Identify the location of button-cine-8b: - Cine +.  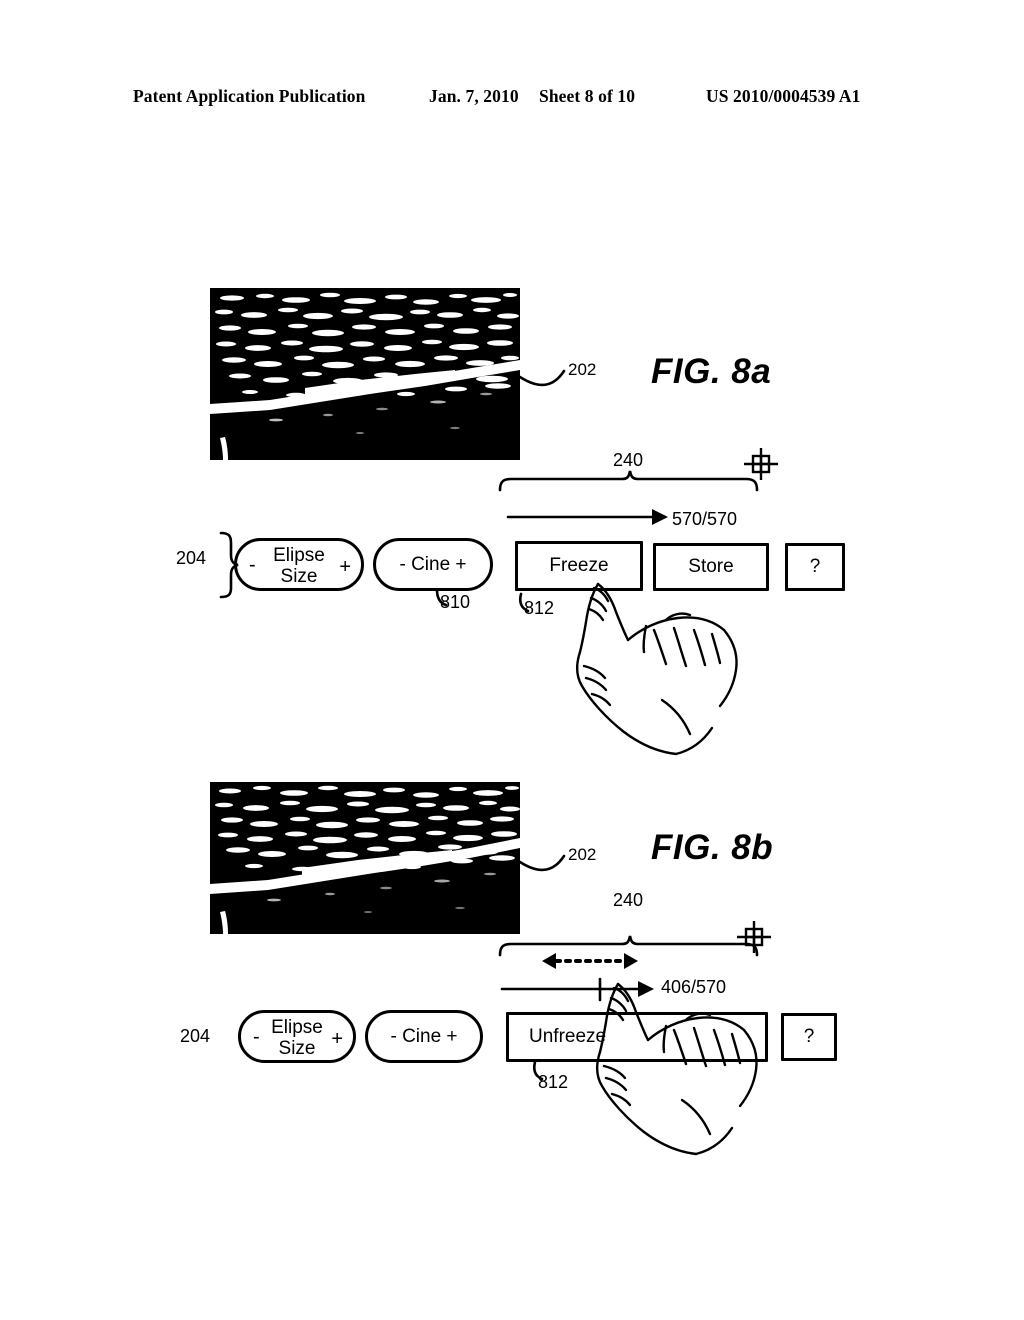
(424, 1036).